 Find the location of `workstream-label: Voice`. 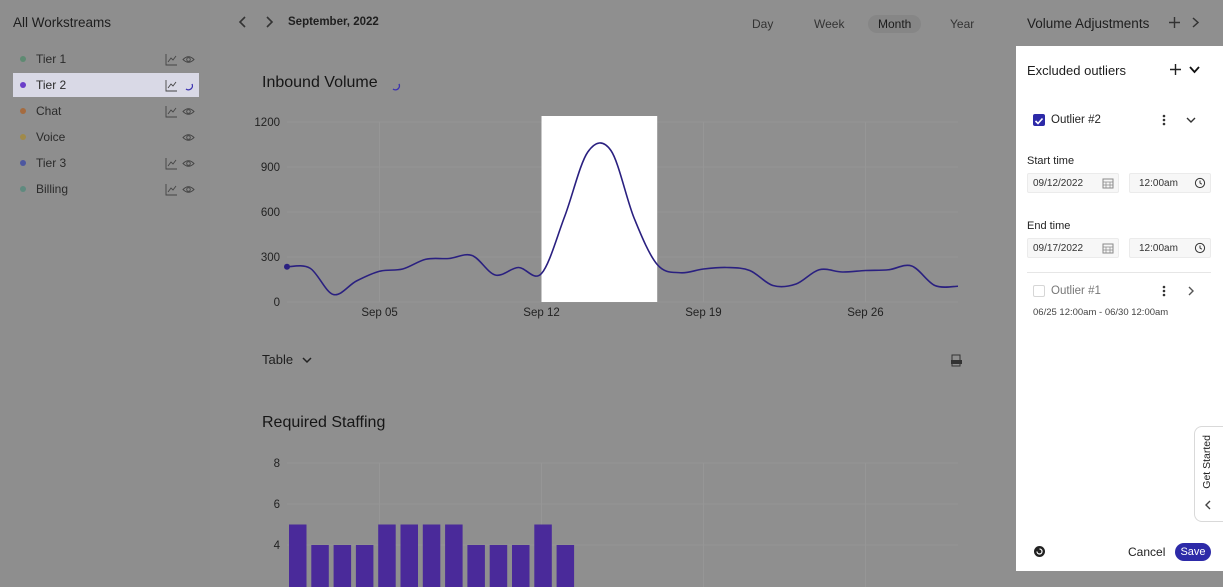

workstream-label: Voice is located at coordinates (51, 137).